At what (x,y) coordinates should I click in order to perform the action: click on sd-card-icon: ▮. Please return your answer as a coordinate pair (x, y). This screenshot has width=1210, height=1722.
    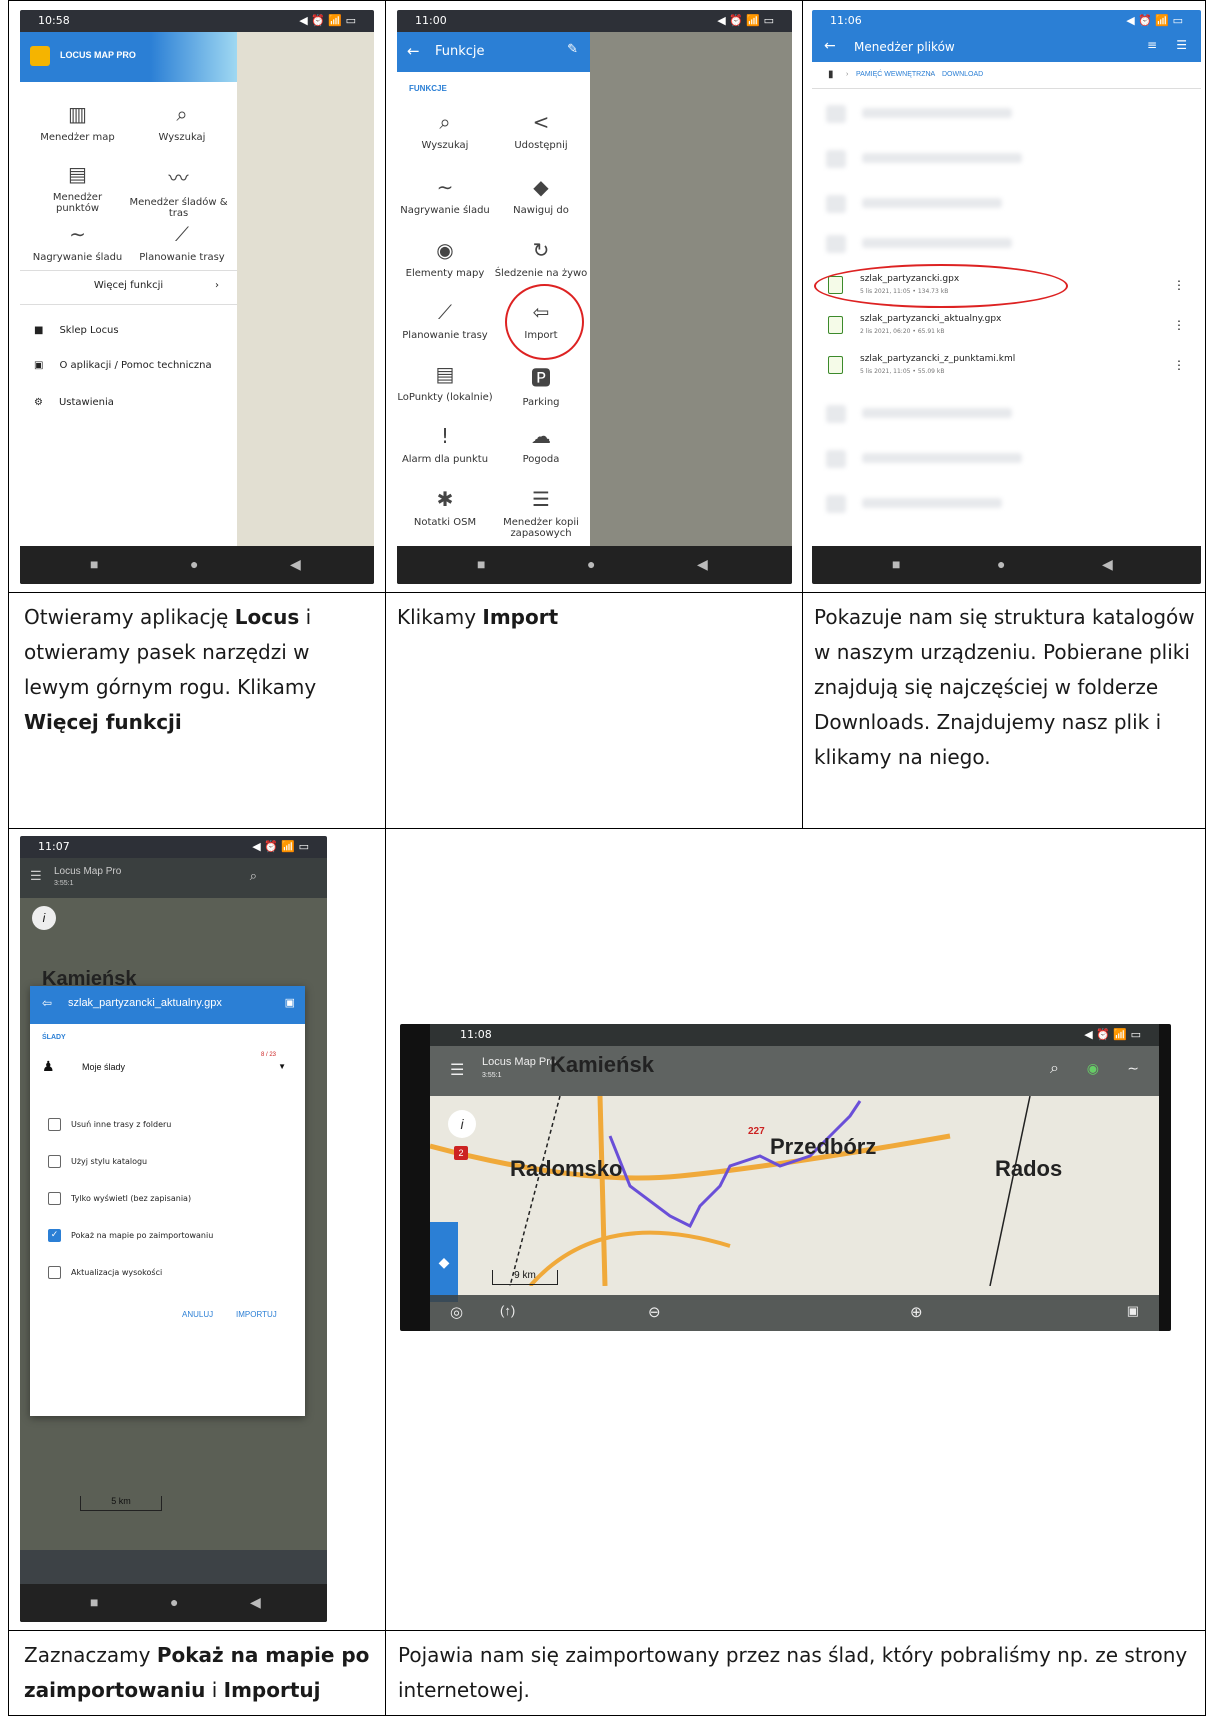
    Looking at the image, I should click on (831, 74).